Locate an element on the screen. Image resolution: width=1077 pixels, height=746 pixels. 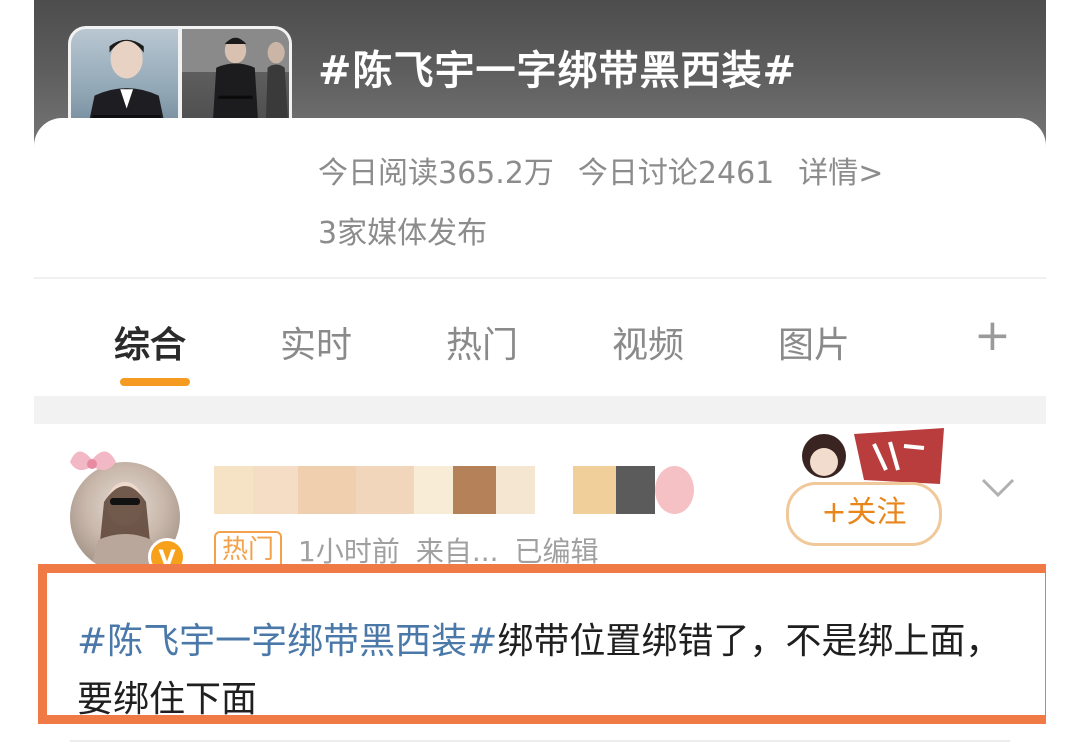
topic-stats: 今日阅读365.2万 今日讨论2461 详情> is located at coordinates (600, 170).